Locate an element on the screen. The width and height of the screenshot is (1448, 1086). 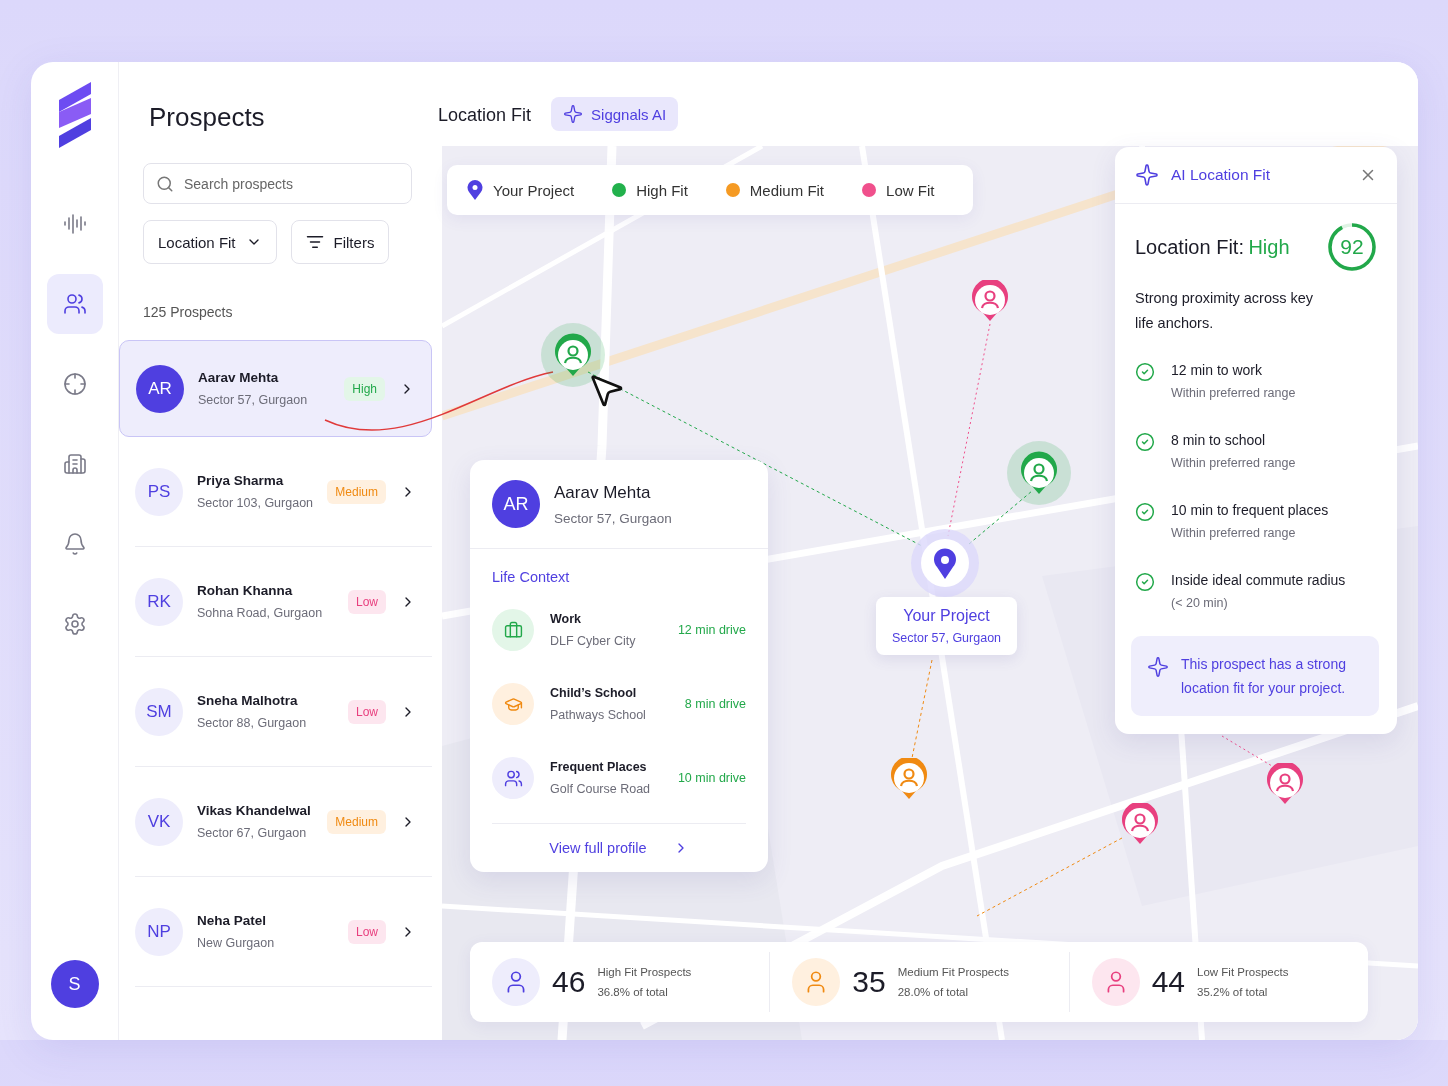
prospect-row: RK Rohan Khanna Sohna Road, Gurgaon Low is located at coordinates (283, 602).